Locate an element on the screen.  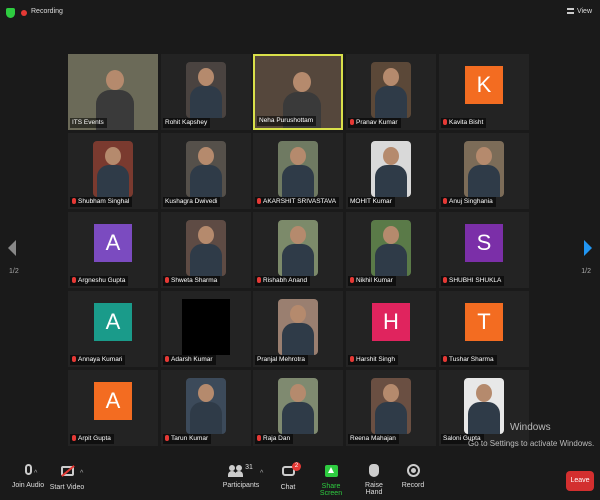
participant-tile: Shweta Sharma is located at coordinates (206, 250).